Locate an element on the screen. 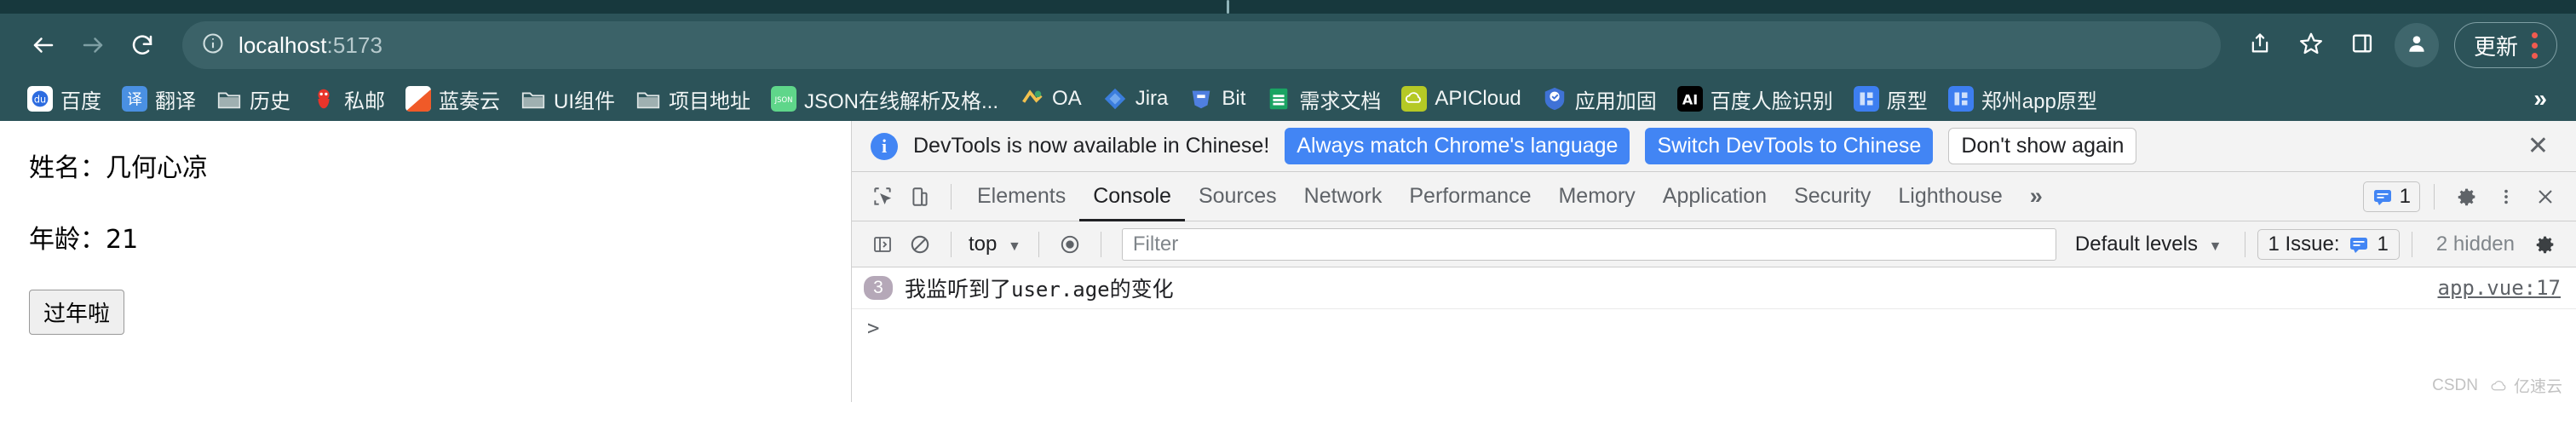 The width and height of the screenshot is (2576, 431). tab-memory: Memory is located at coordinates (1596, 196).